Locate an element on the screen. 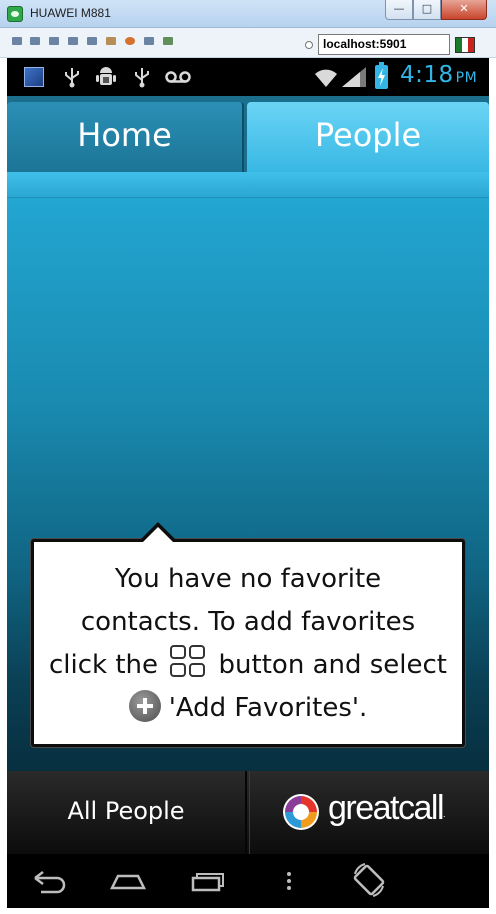  menu-icon is located at coordinates (289, 881).